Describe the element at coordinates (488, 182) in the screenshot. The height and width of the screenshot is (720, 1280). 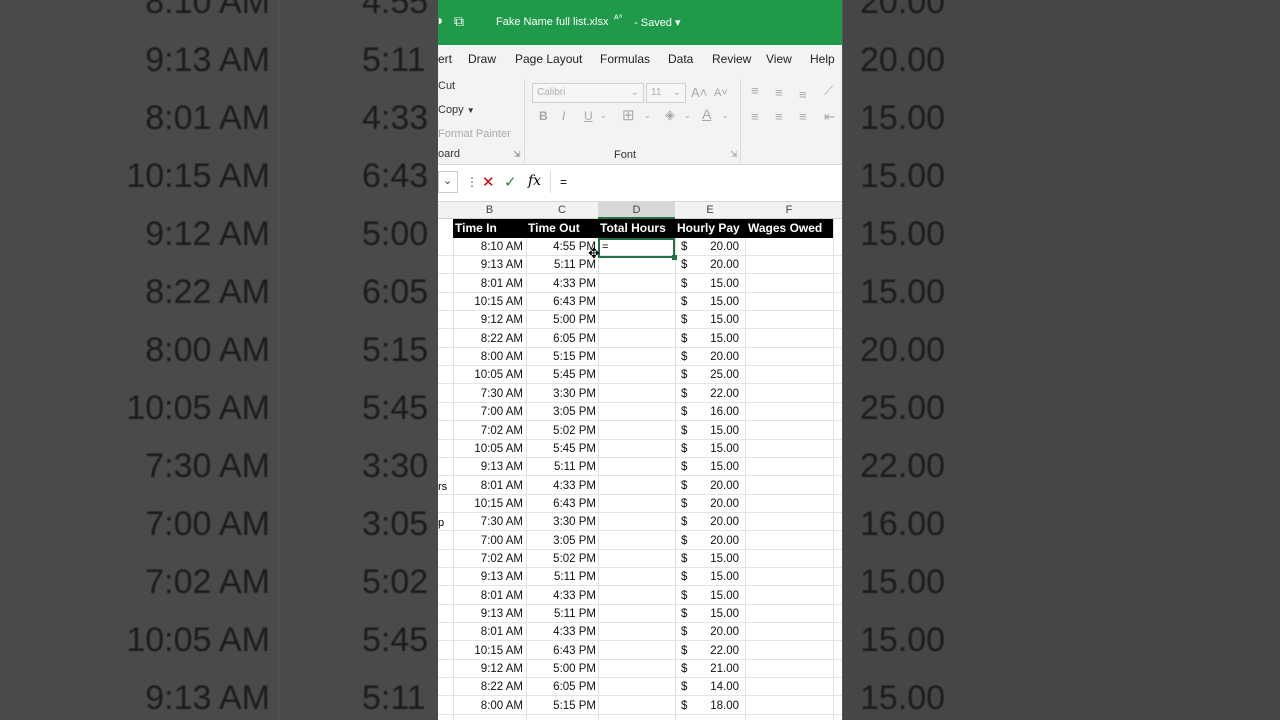
I see `cancel-icon: ✕` at that location.